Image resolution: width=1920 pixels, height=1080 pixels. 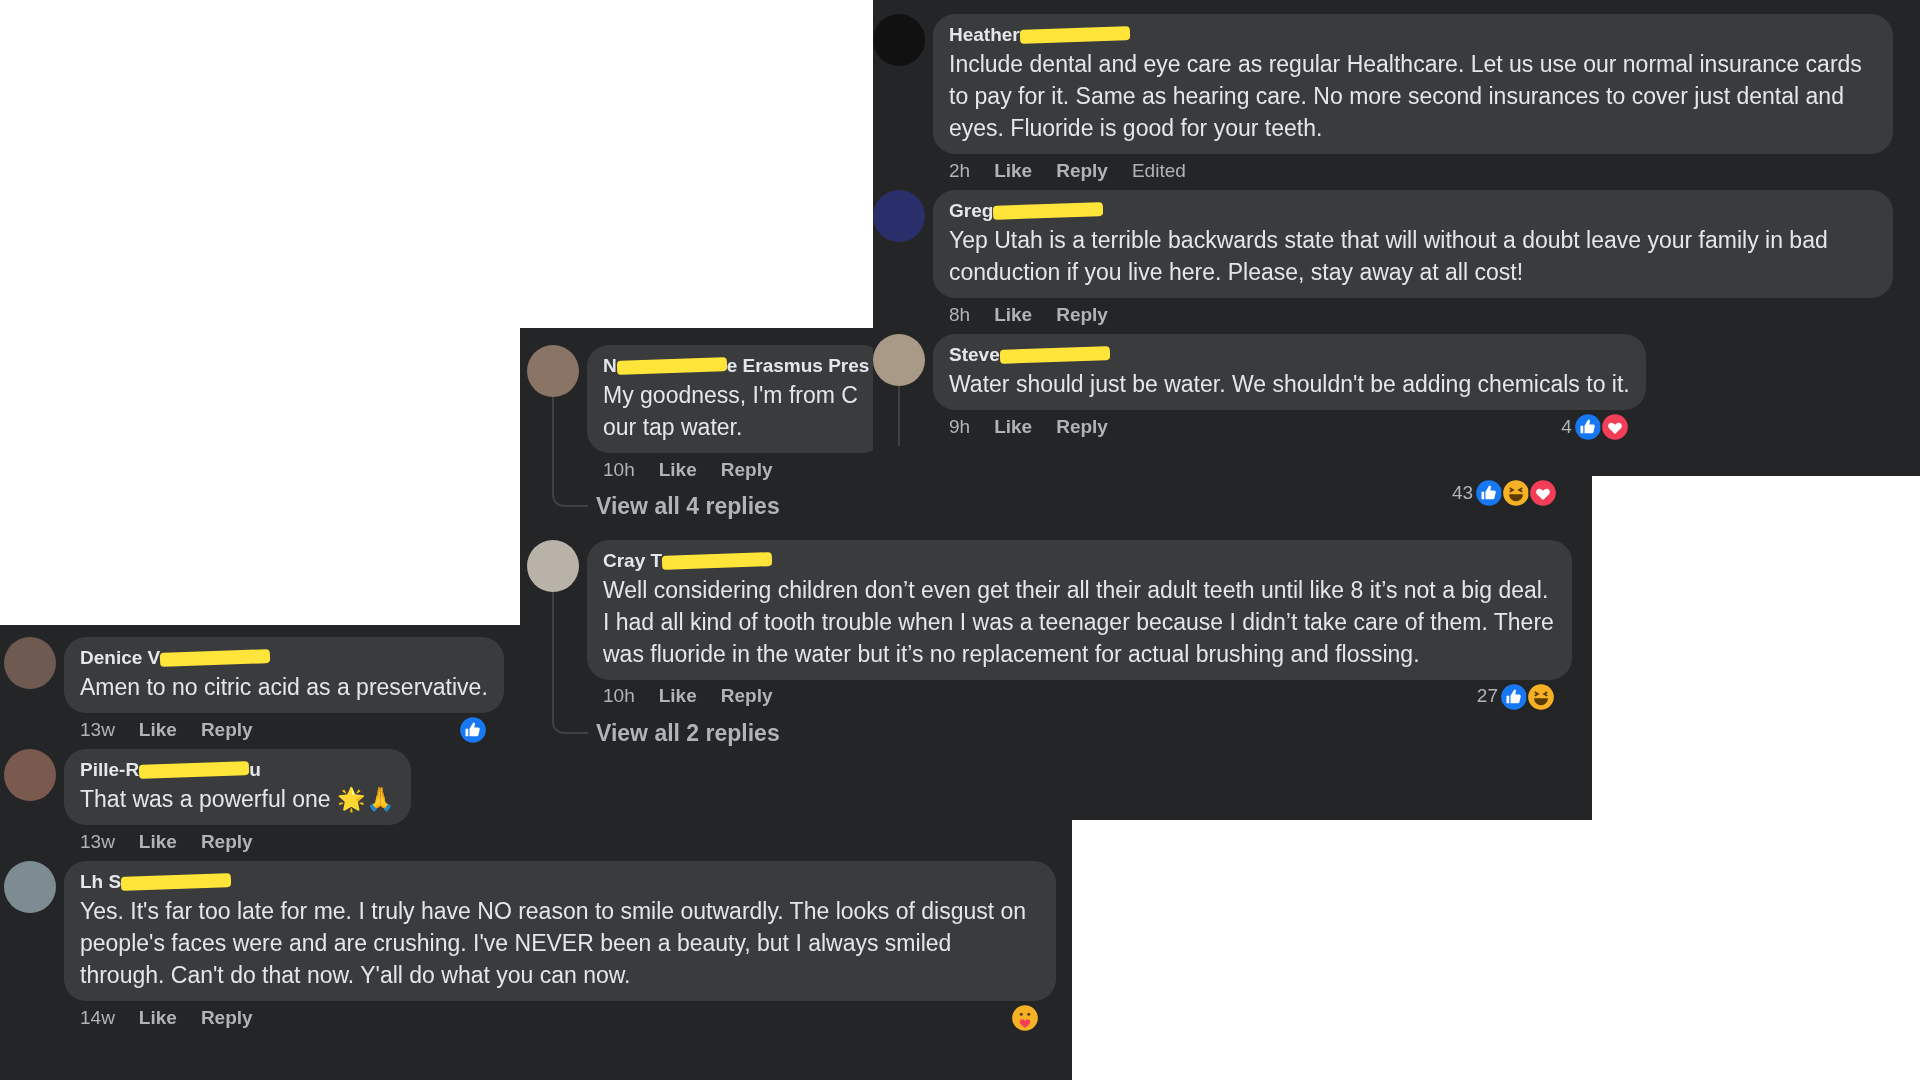 I want to click on author-name: Denice V, so click(x=120, y=658).